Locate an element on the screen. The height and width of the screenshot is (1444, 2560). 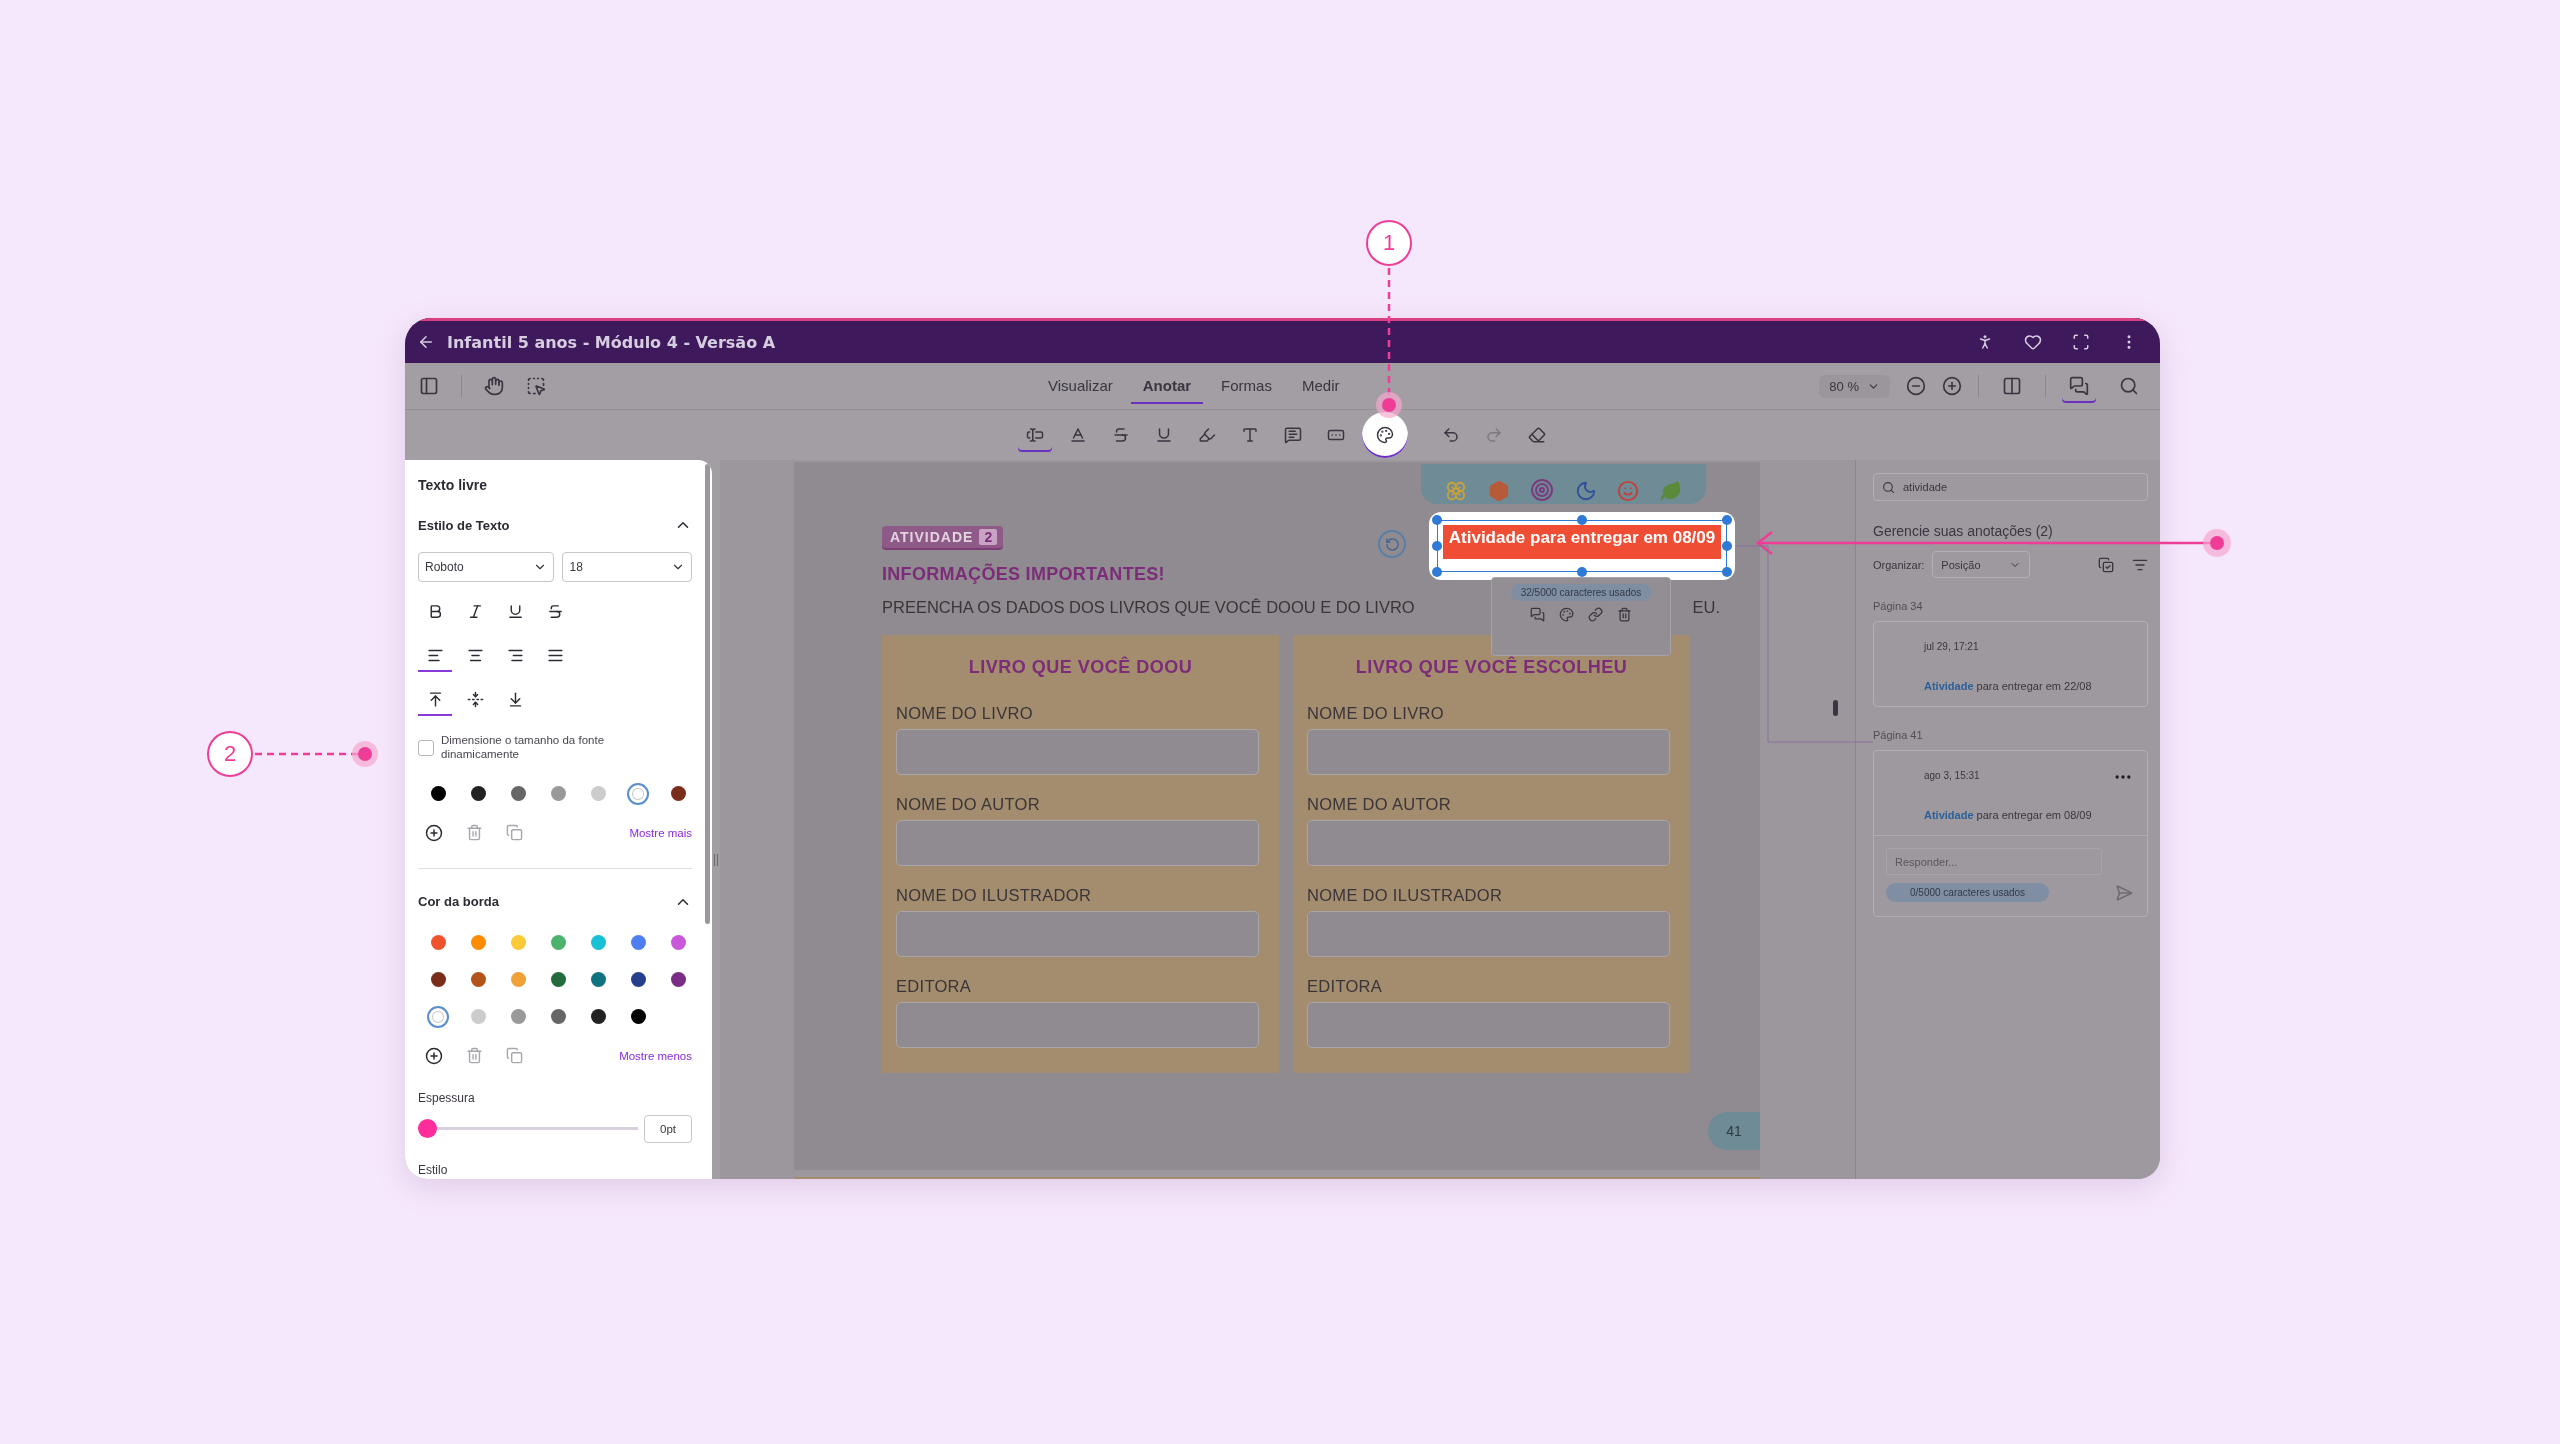
tab: Medir is located at coordinates (1320, 386).